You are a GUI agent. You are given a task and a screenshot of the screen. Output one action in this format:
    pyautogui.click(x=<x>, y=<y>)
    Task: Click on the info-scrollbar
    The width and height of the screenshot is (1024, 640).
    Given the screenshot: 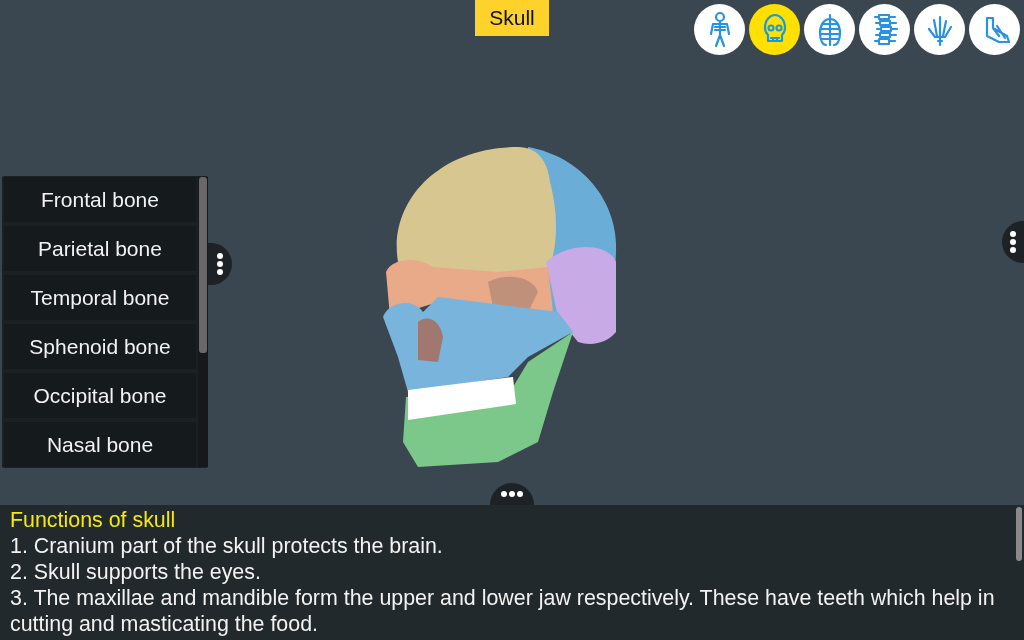 What is the action you would take?
    pyautogui.click(x=1019, y=534)
    